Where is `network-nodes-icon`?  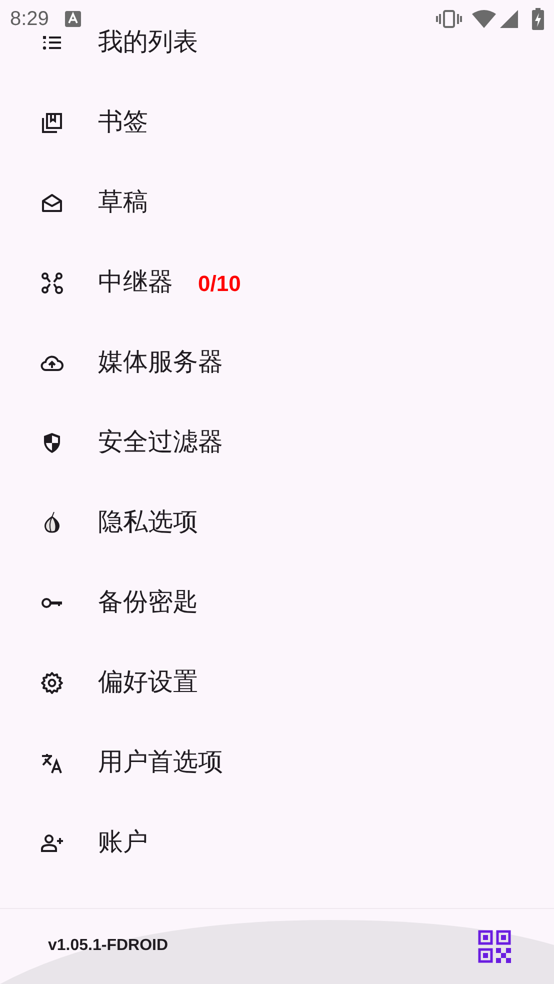
network-nodes-icon is located at coordinates (52, 283).